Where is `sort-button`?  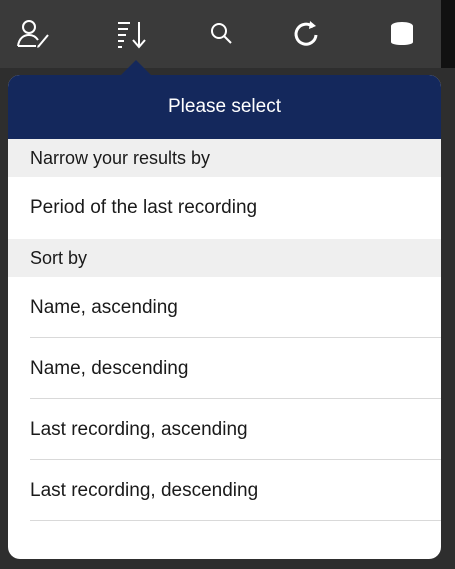 sort-button is located at coordinates (132, 34).